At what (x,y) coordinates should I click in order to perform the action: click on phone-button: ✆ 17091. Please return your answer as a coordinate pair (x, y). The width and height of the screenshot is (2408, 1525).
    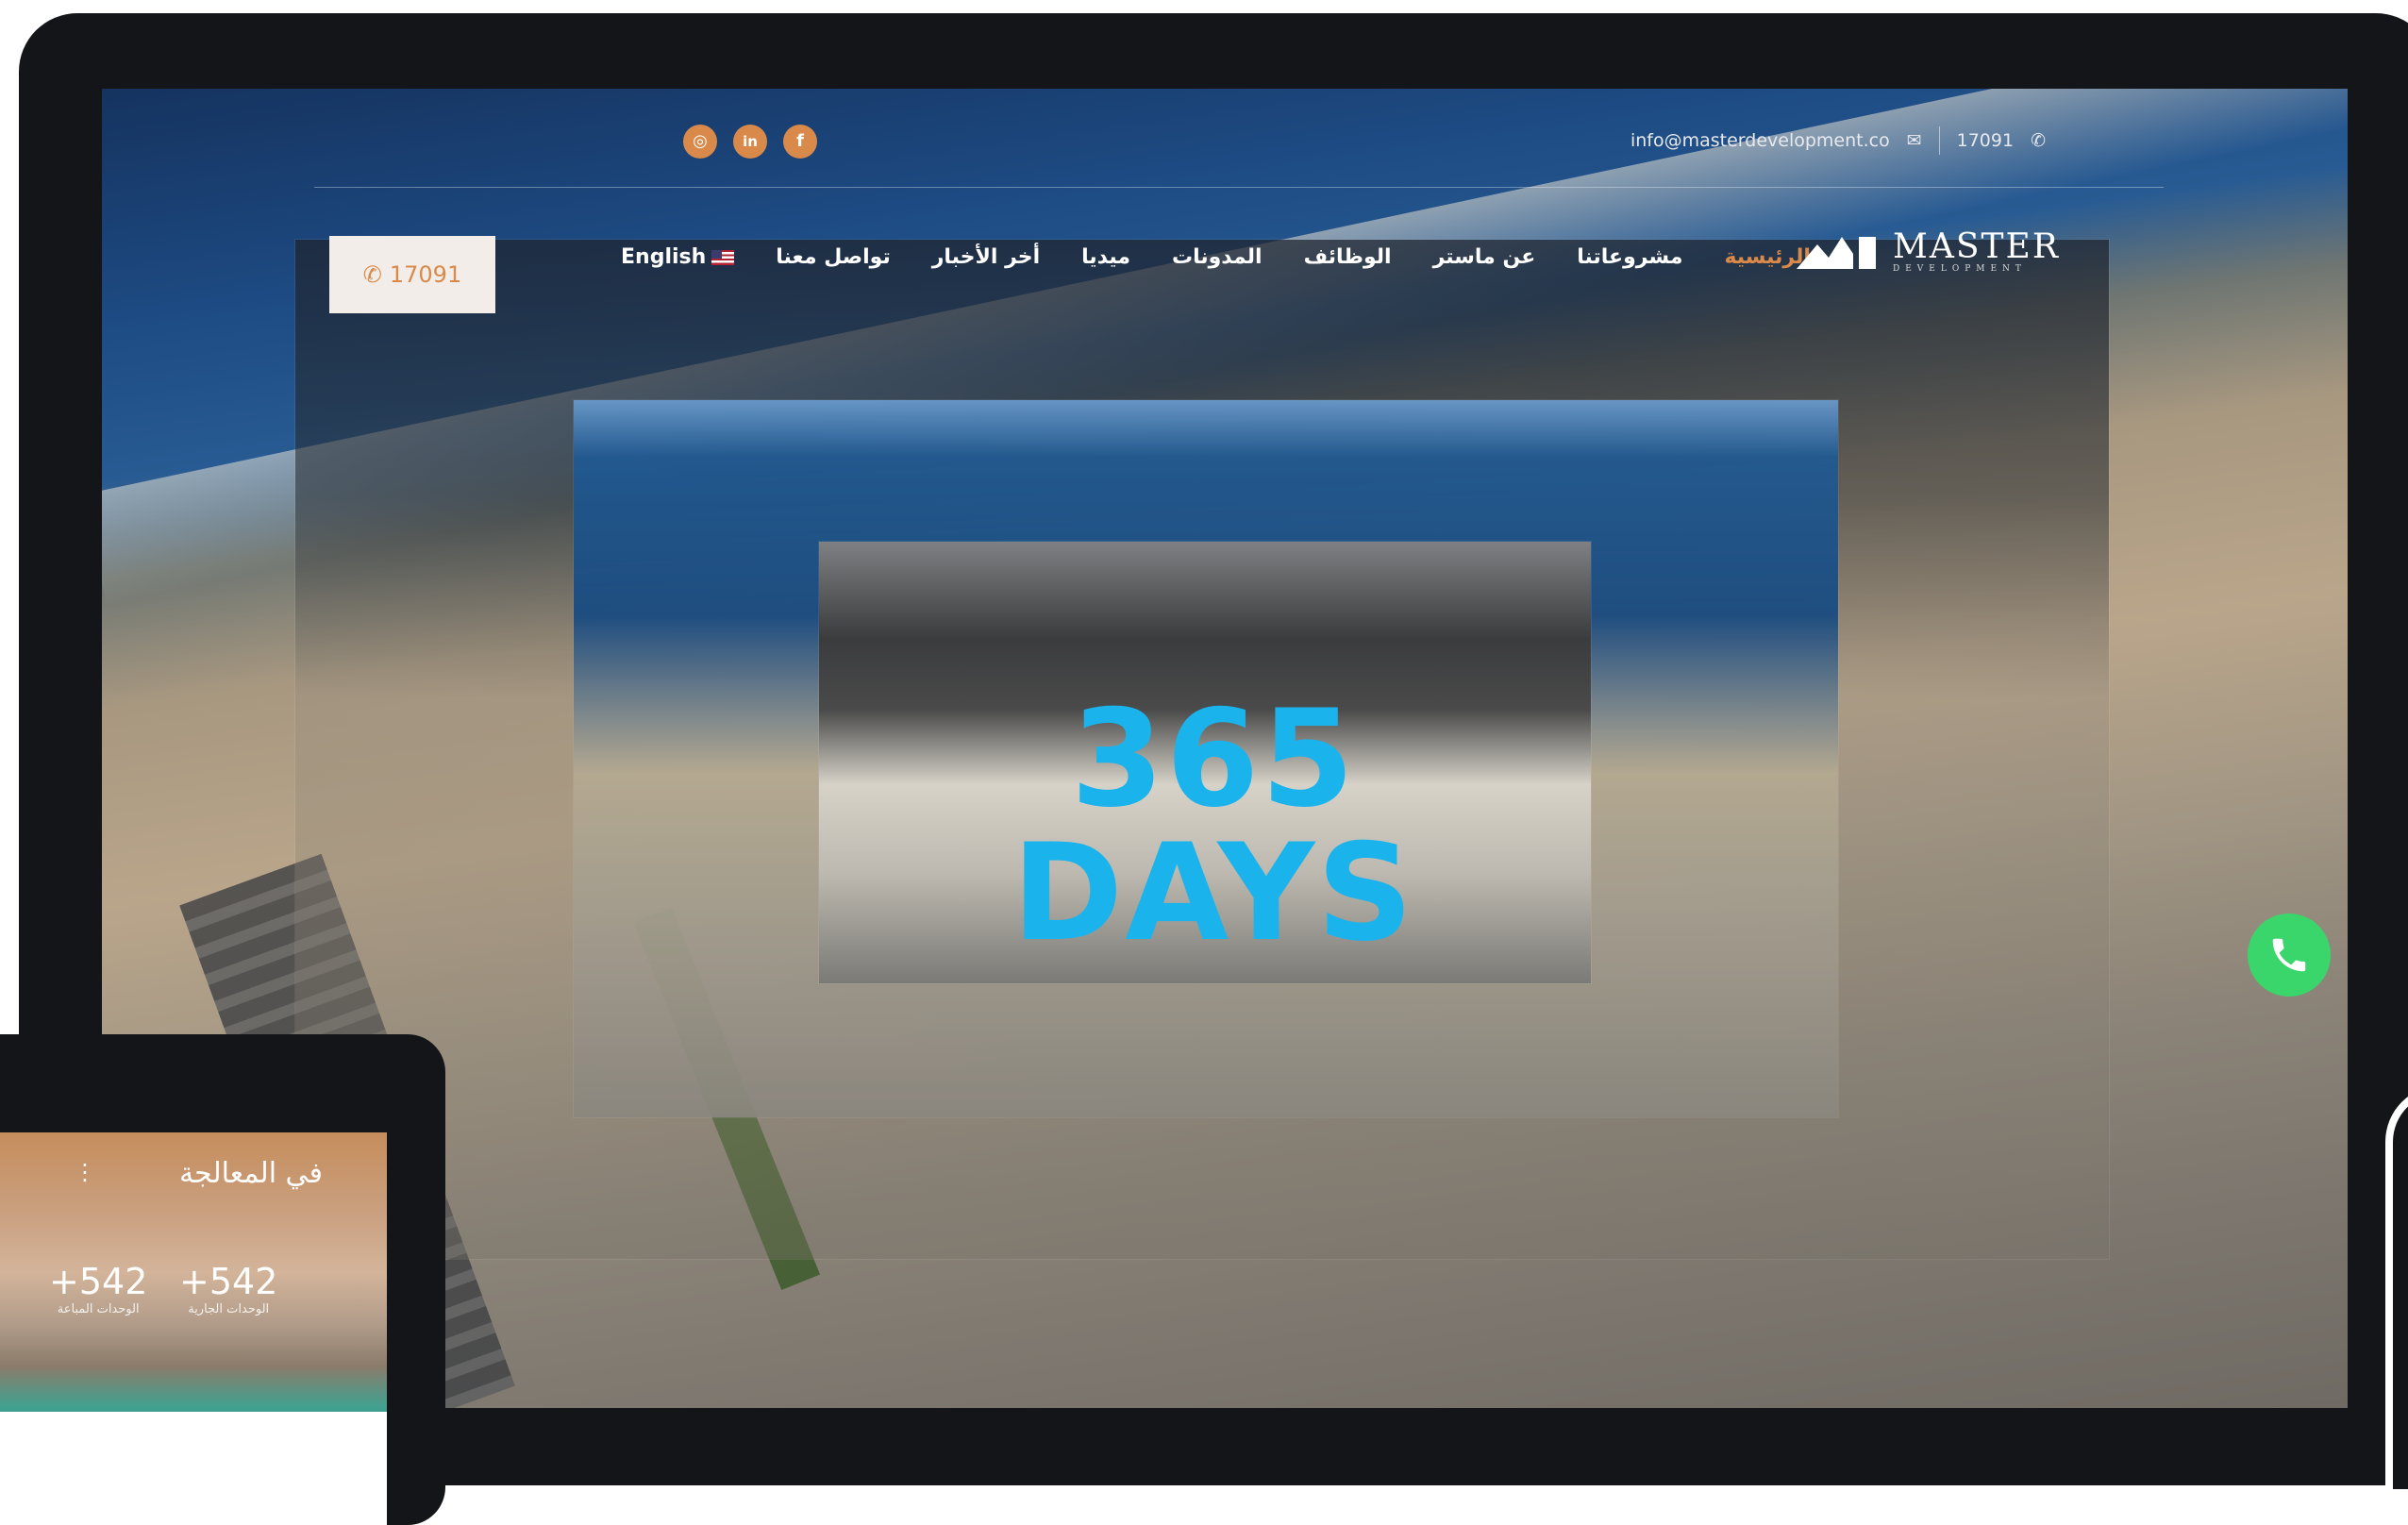
    Looking at the image, I should click on (412, 274).